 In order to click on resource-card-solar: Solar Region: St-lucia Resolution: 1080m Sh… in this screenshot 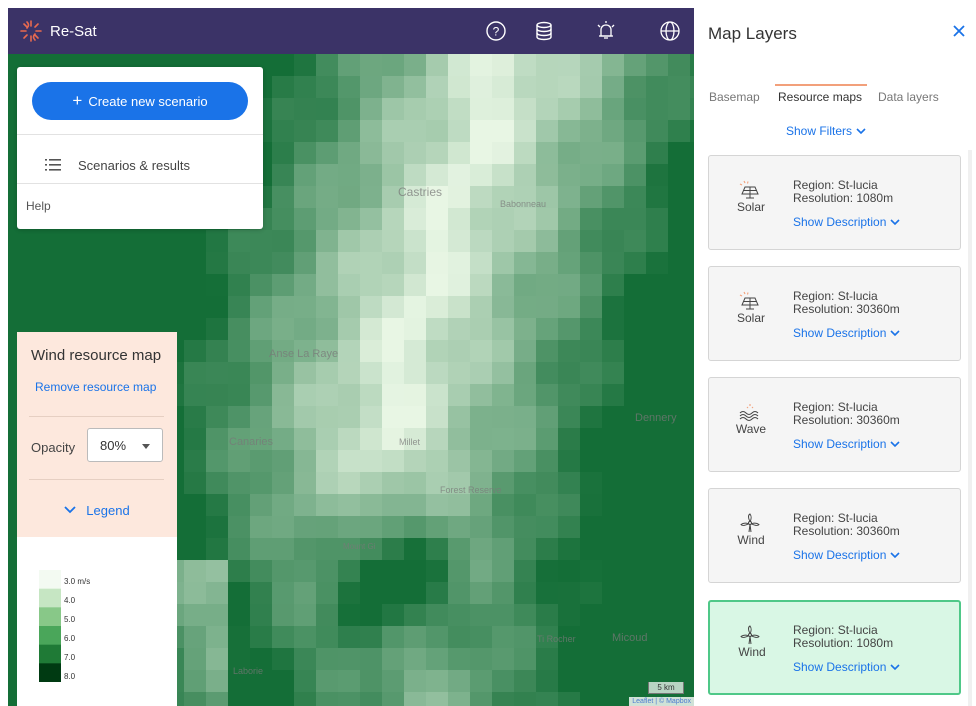, I will do `click(834, 202)`.